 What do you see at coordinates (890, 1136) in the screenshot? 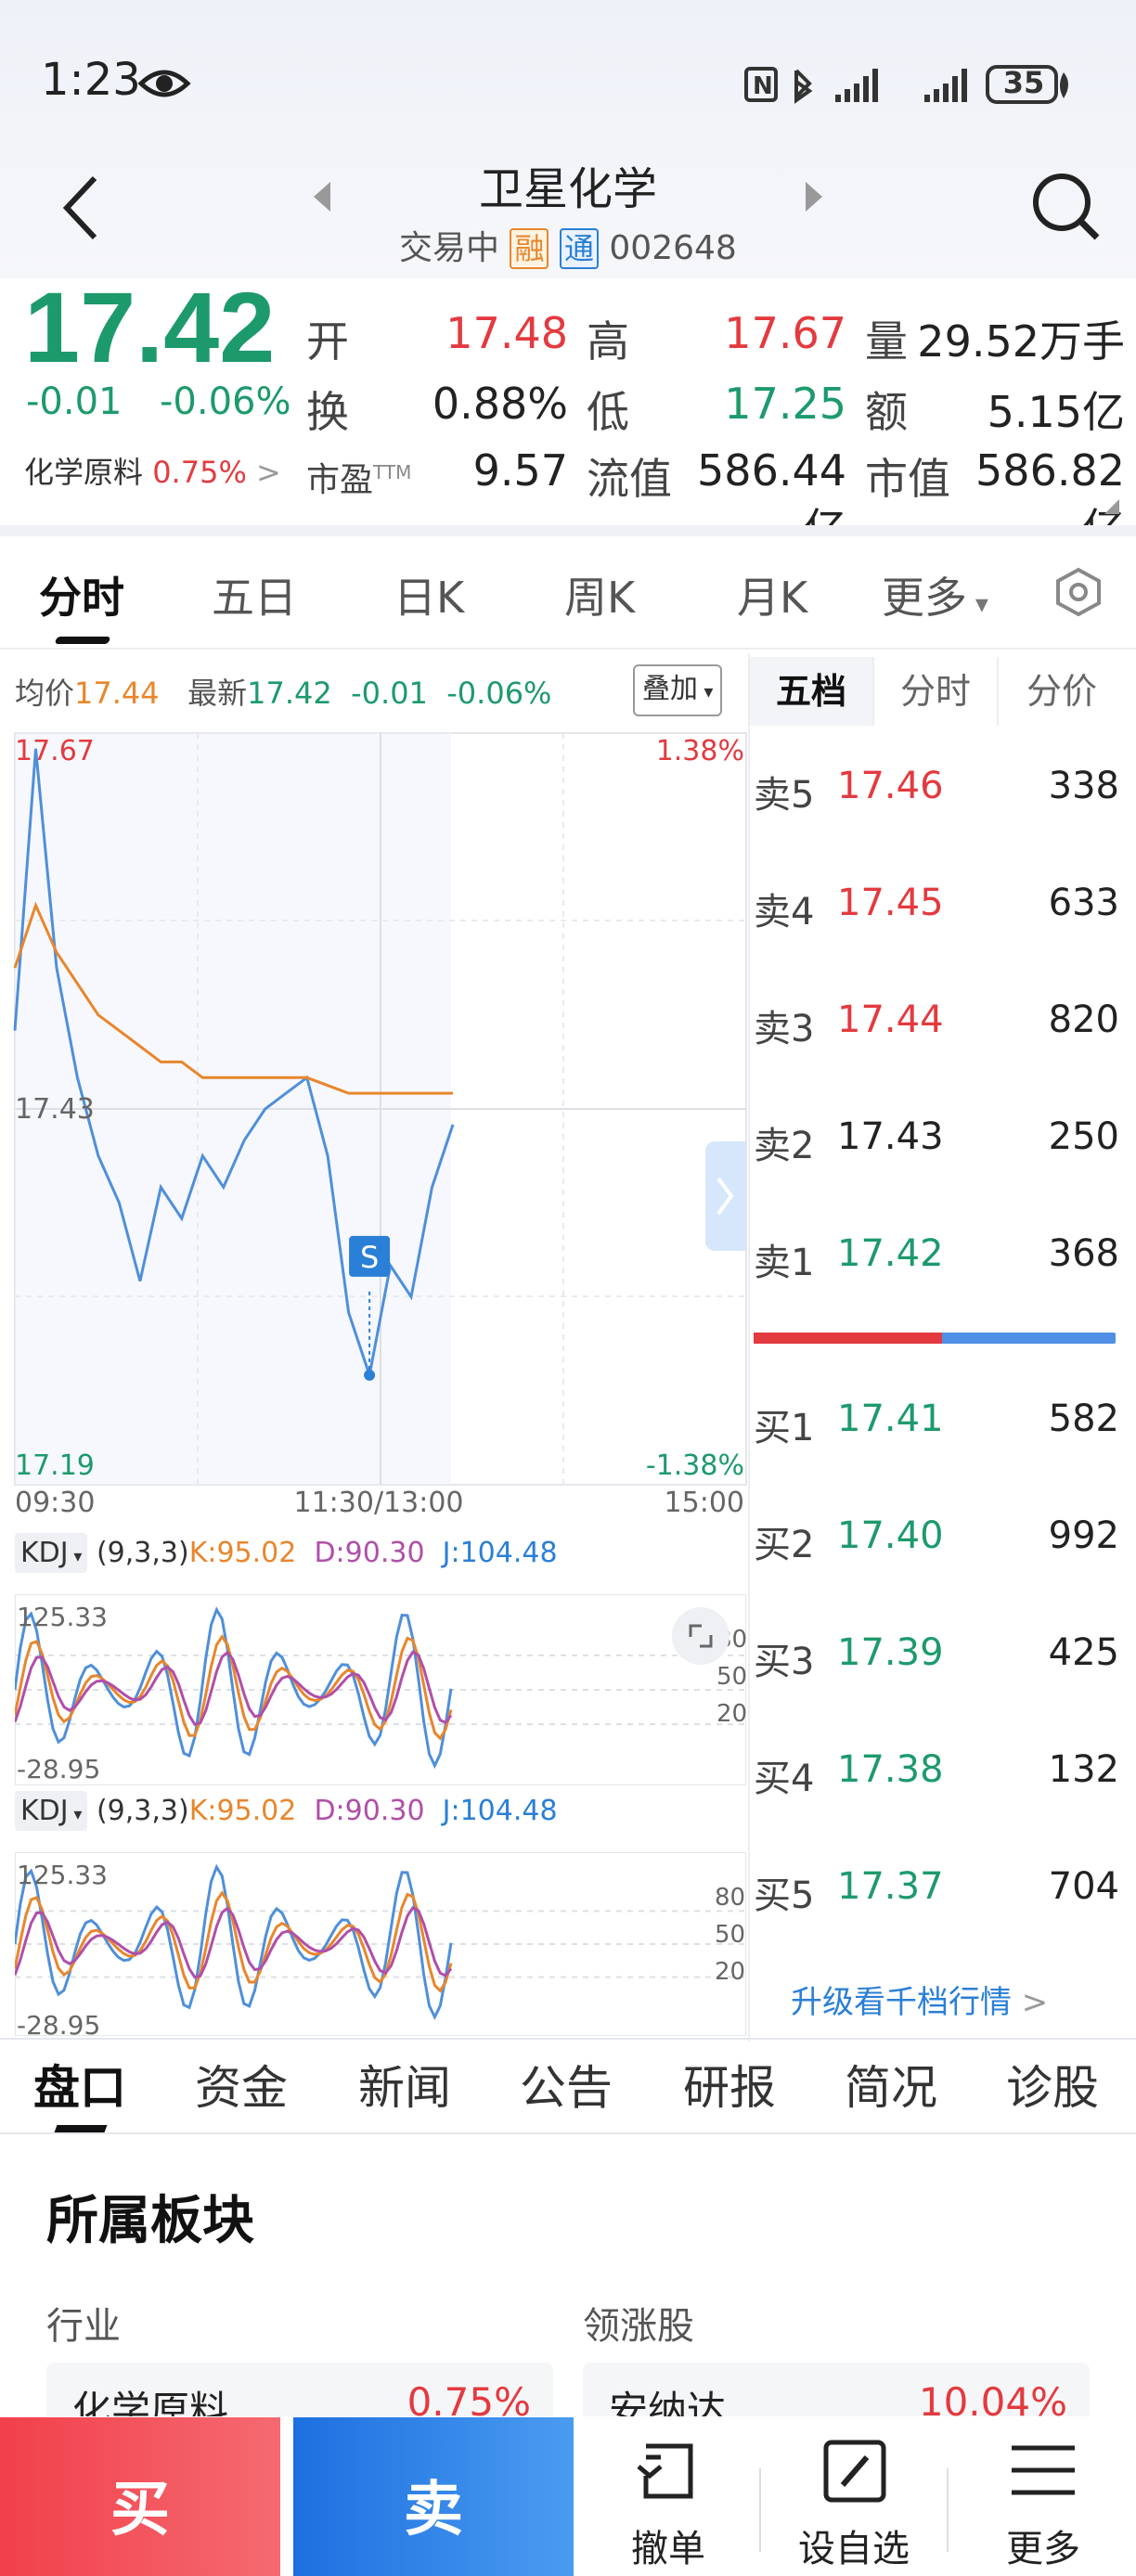
I see `ask-price: 17.43` at bounding box center [890, 1136].